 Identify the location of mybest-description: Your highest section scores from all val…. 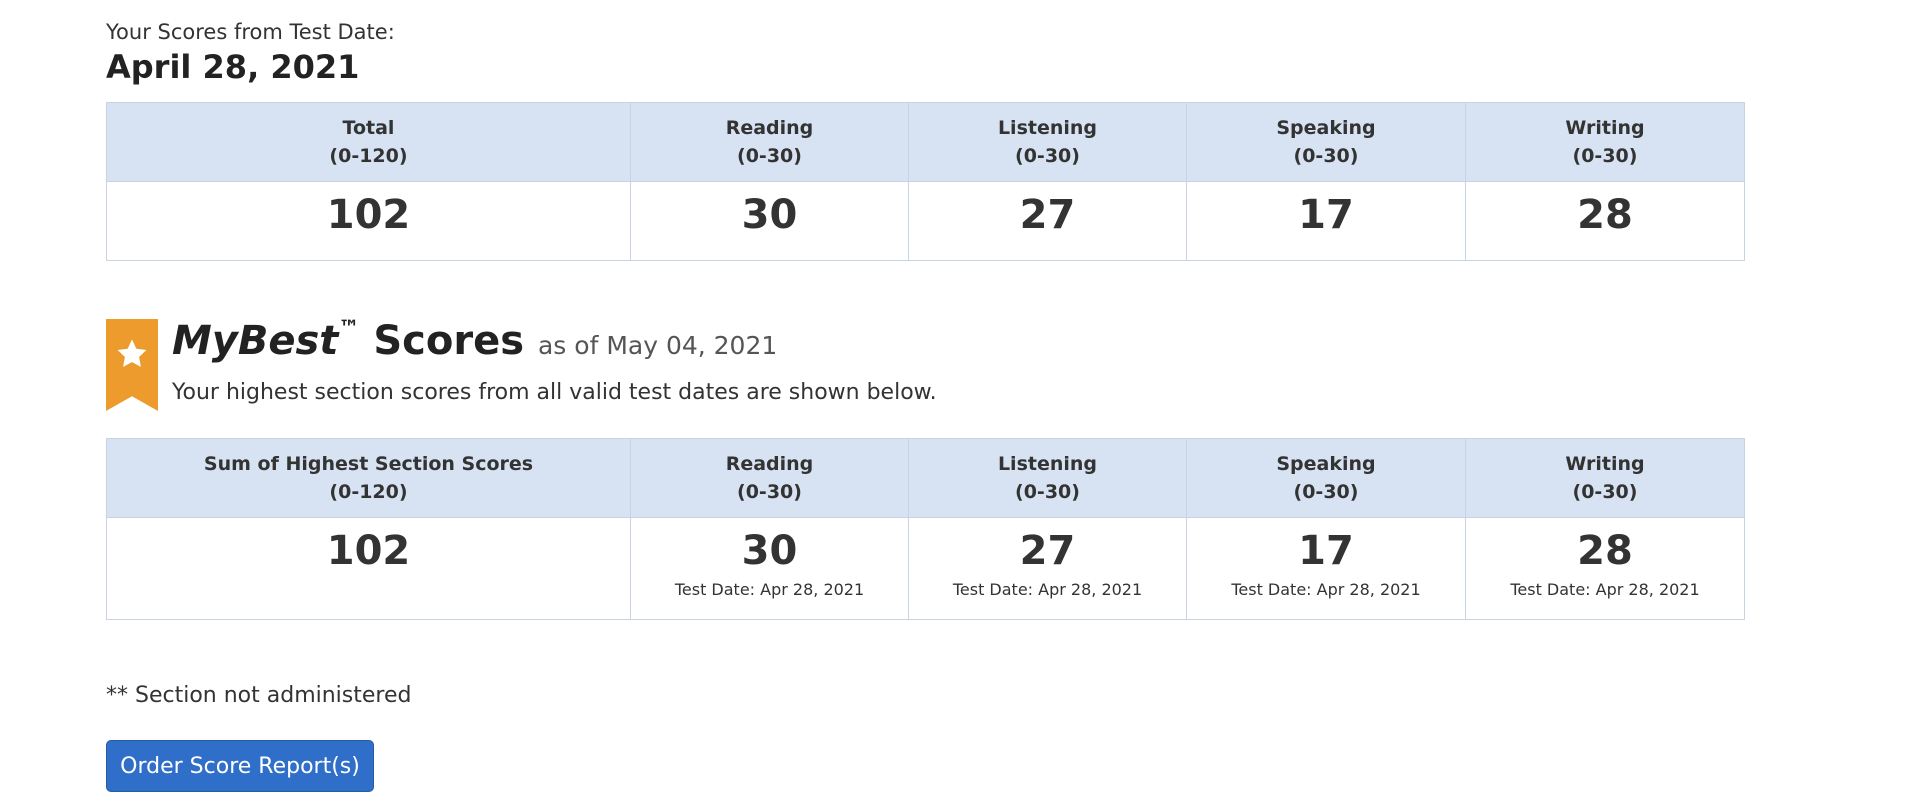
(554, 392).